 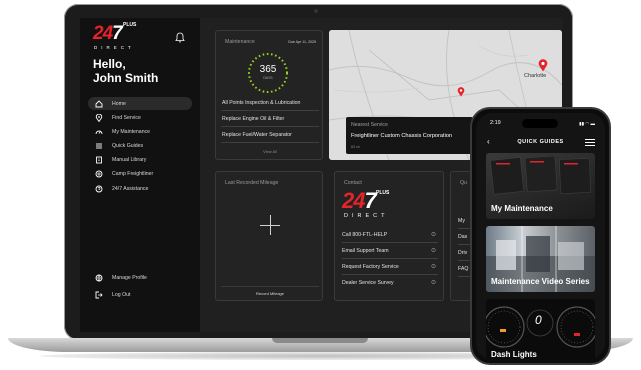 I want to click on sidebar-item-find-service: Find Service, so click(x=140, y=117).